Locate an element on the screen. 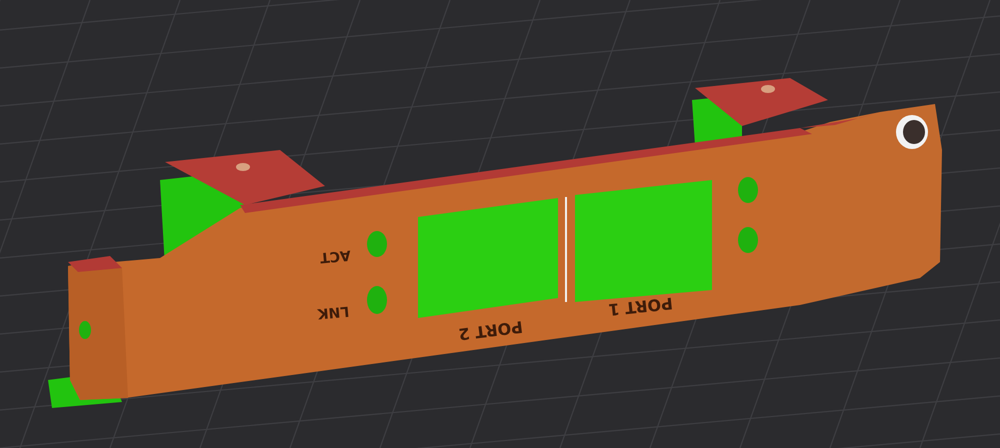  engraved-label: PORT 2 is located at coordinates (490, 330).